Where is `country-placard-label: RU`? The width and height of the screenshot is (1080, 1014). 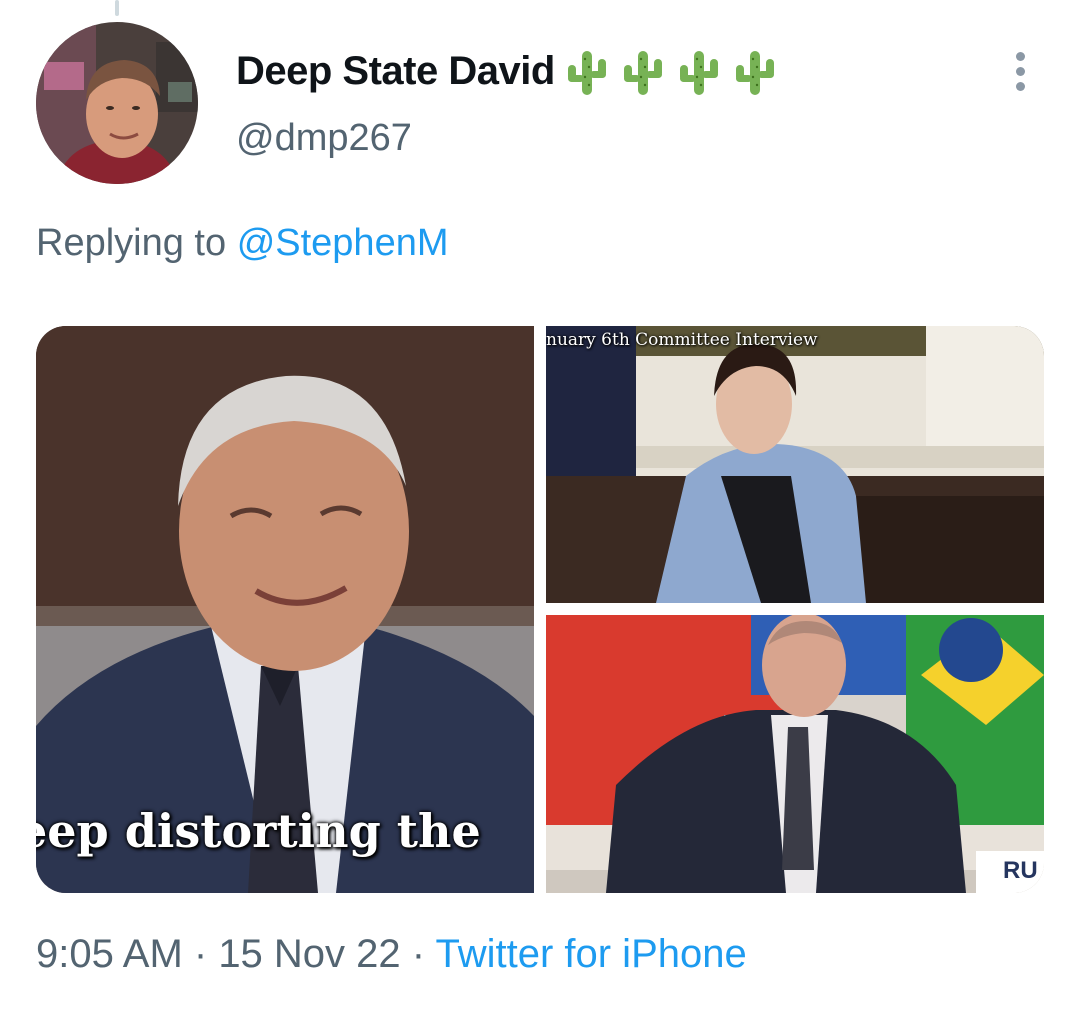 country-placard-label: RU is located at coordinates (1020, 870).